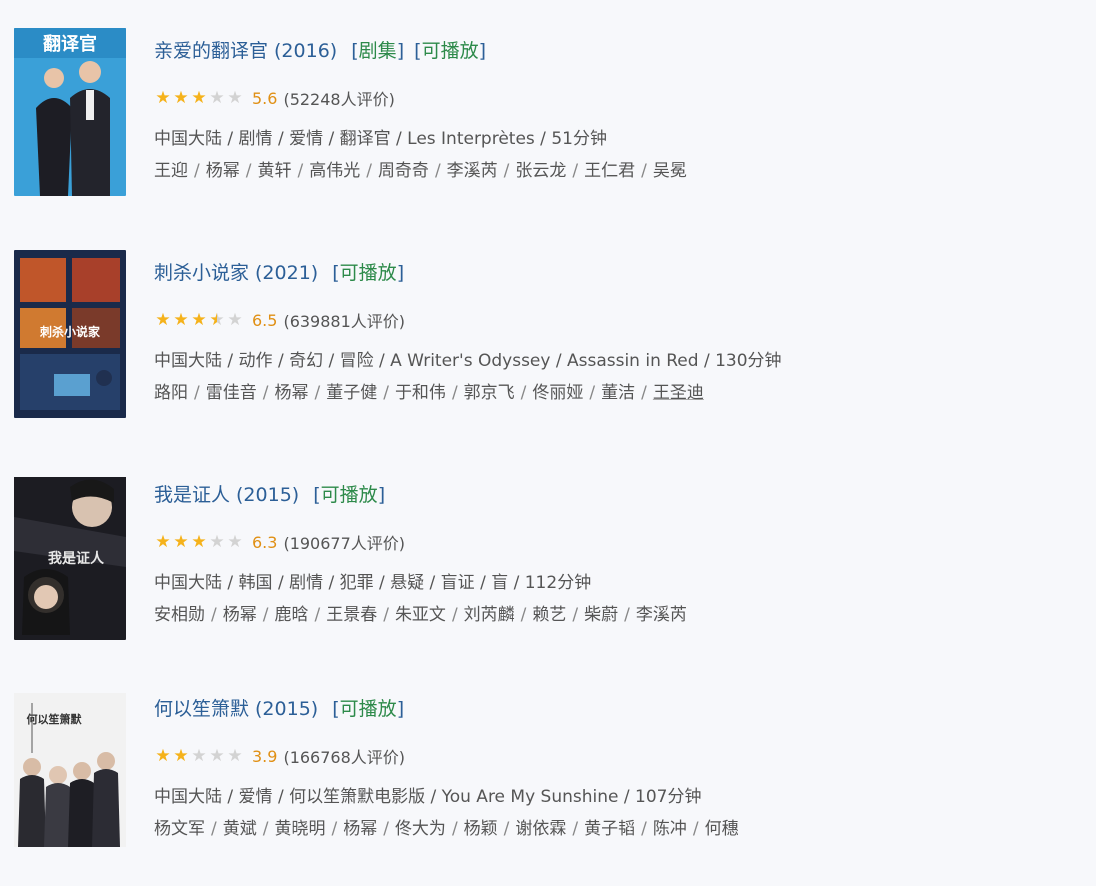 The width and height of the screenshot is (1096, 886). What do you see at coordinates (265, 756) in the screenshot?
I see `rating-score: 3.9` at bounding box center [265, 756].